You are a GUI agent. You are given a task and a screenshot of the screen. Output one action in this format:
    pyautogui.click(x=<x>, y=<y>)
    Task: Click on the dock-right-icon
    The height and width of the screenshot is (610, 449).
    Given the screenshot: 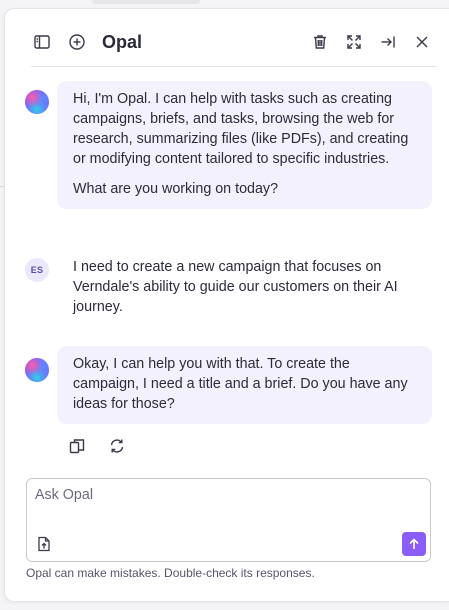 What is the action you would take?
    pyautogui.click(x=388, y=42)
    